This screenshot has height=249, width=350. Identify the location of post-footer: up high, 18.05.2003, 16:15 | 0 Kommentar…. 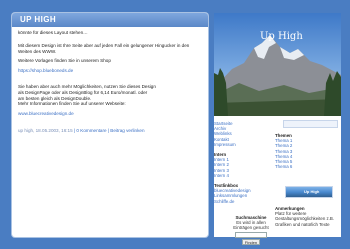
(111, 131).